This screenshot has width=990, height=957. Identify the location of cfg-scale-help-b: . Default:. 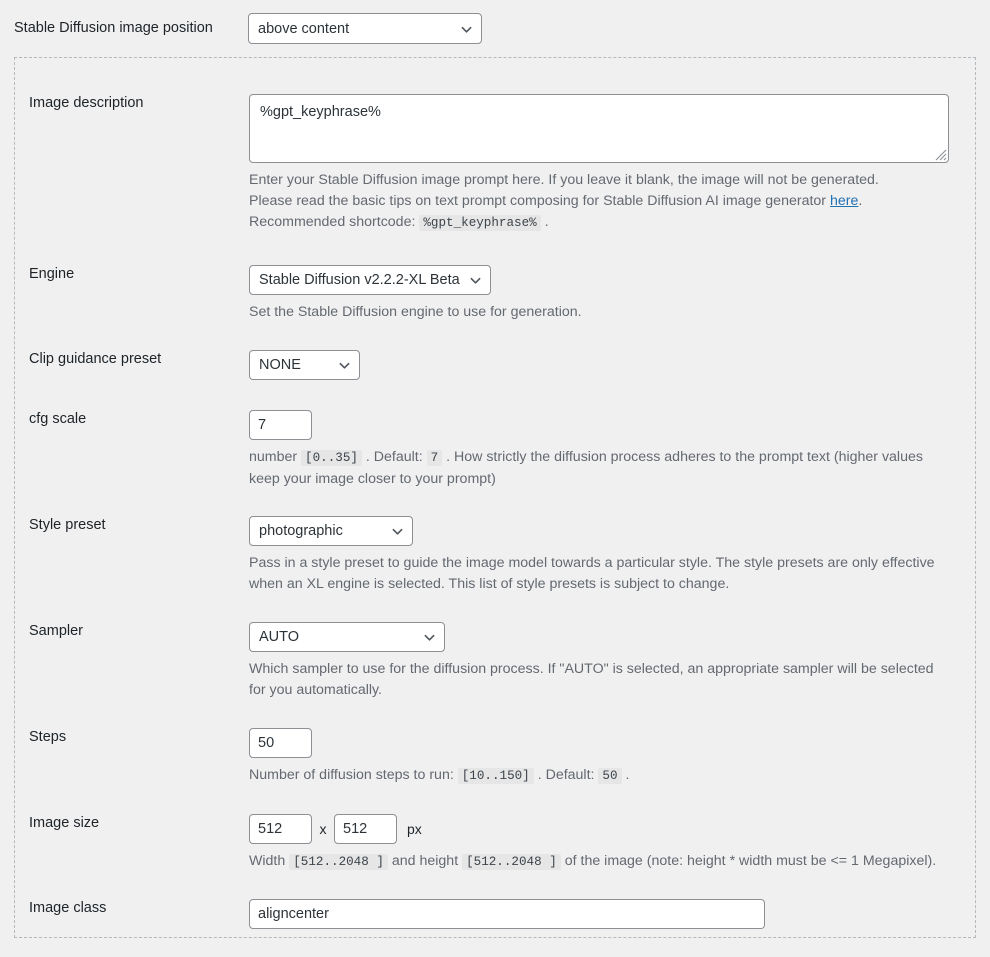
(394, 457).